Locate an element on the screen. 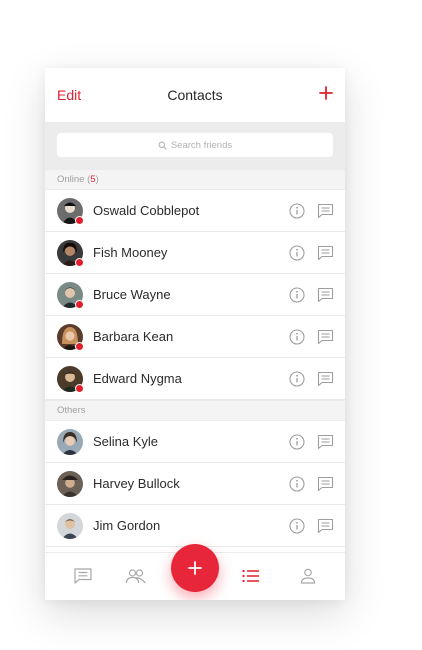 This screenshot has height=650, width=422. chat-icon is located at coordinates (83, 576).